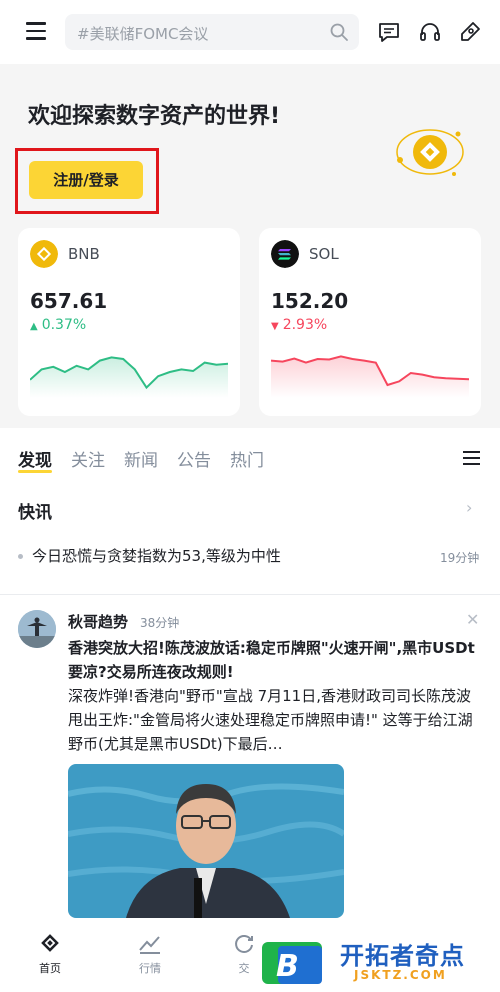  Describe the element at coordinates (339, 32) in the screenshot. I see `search-icon` at that location.